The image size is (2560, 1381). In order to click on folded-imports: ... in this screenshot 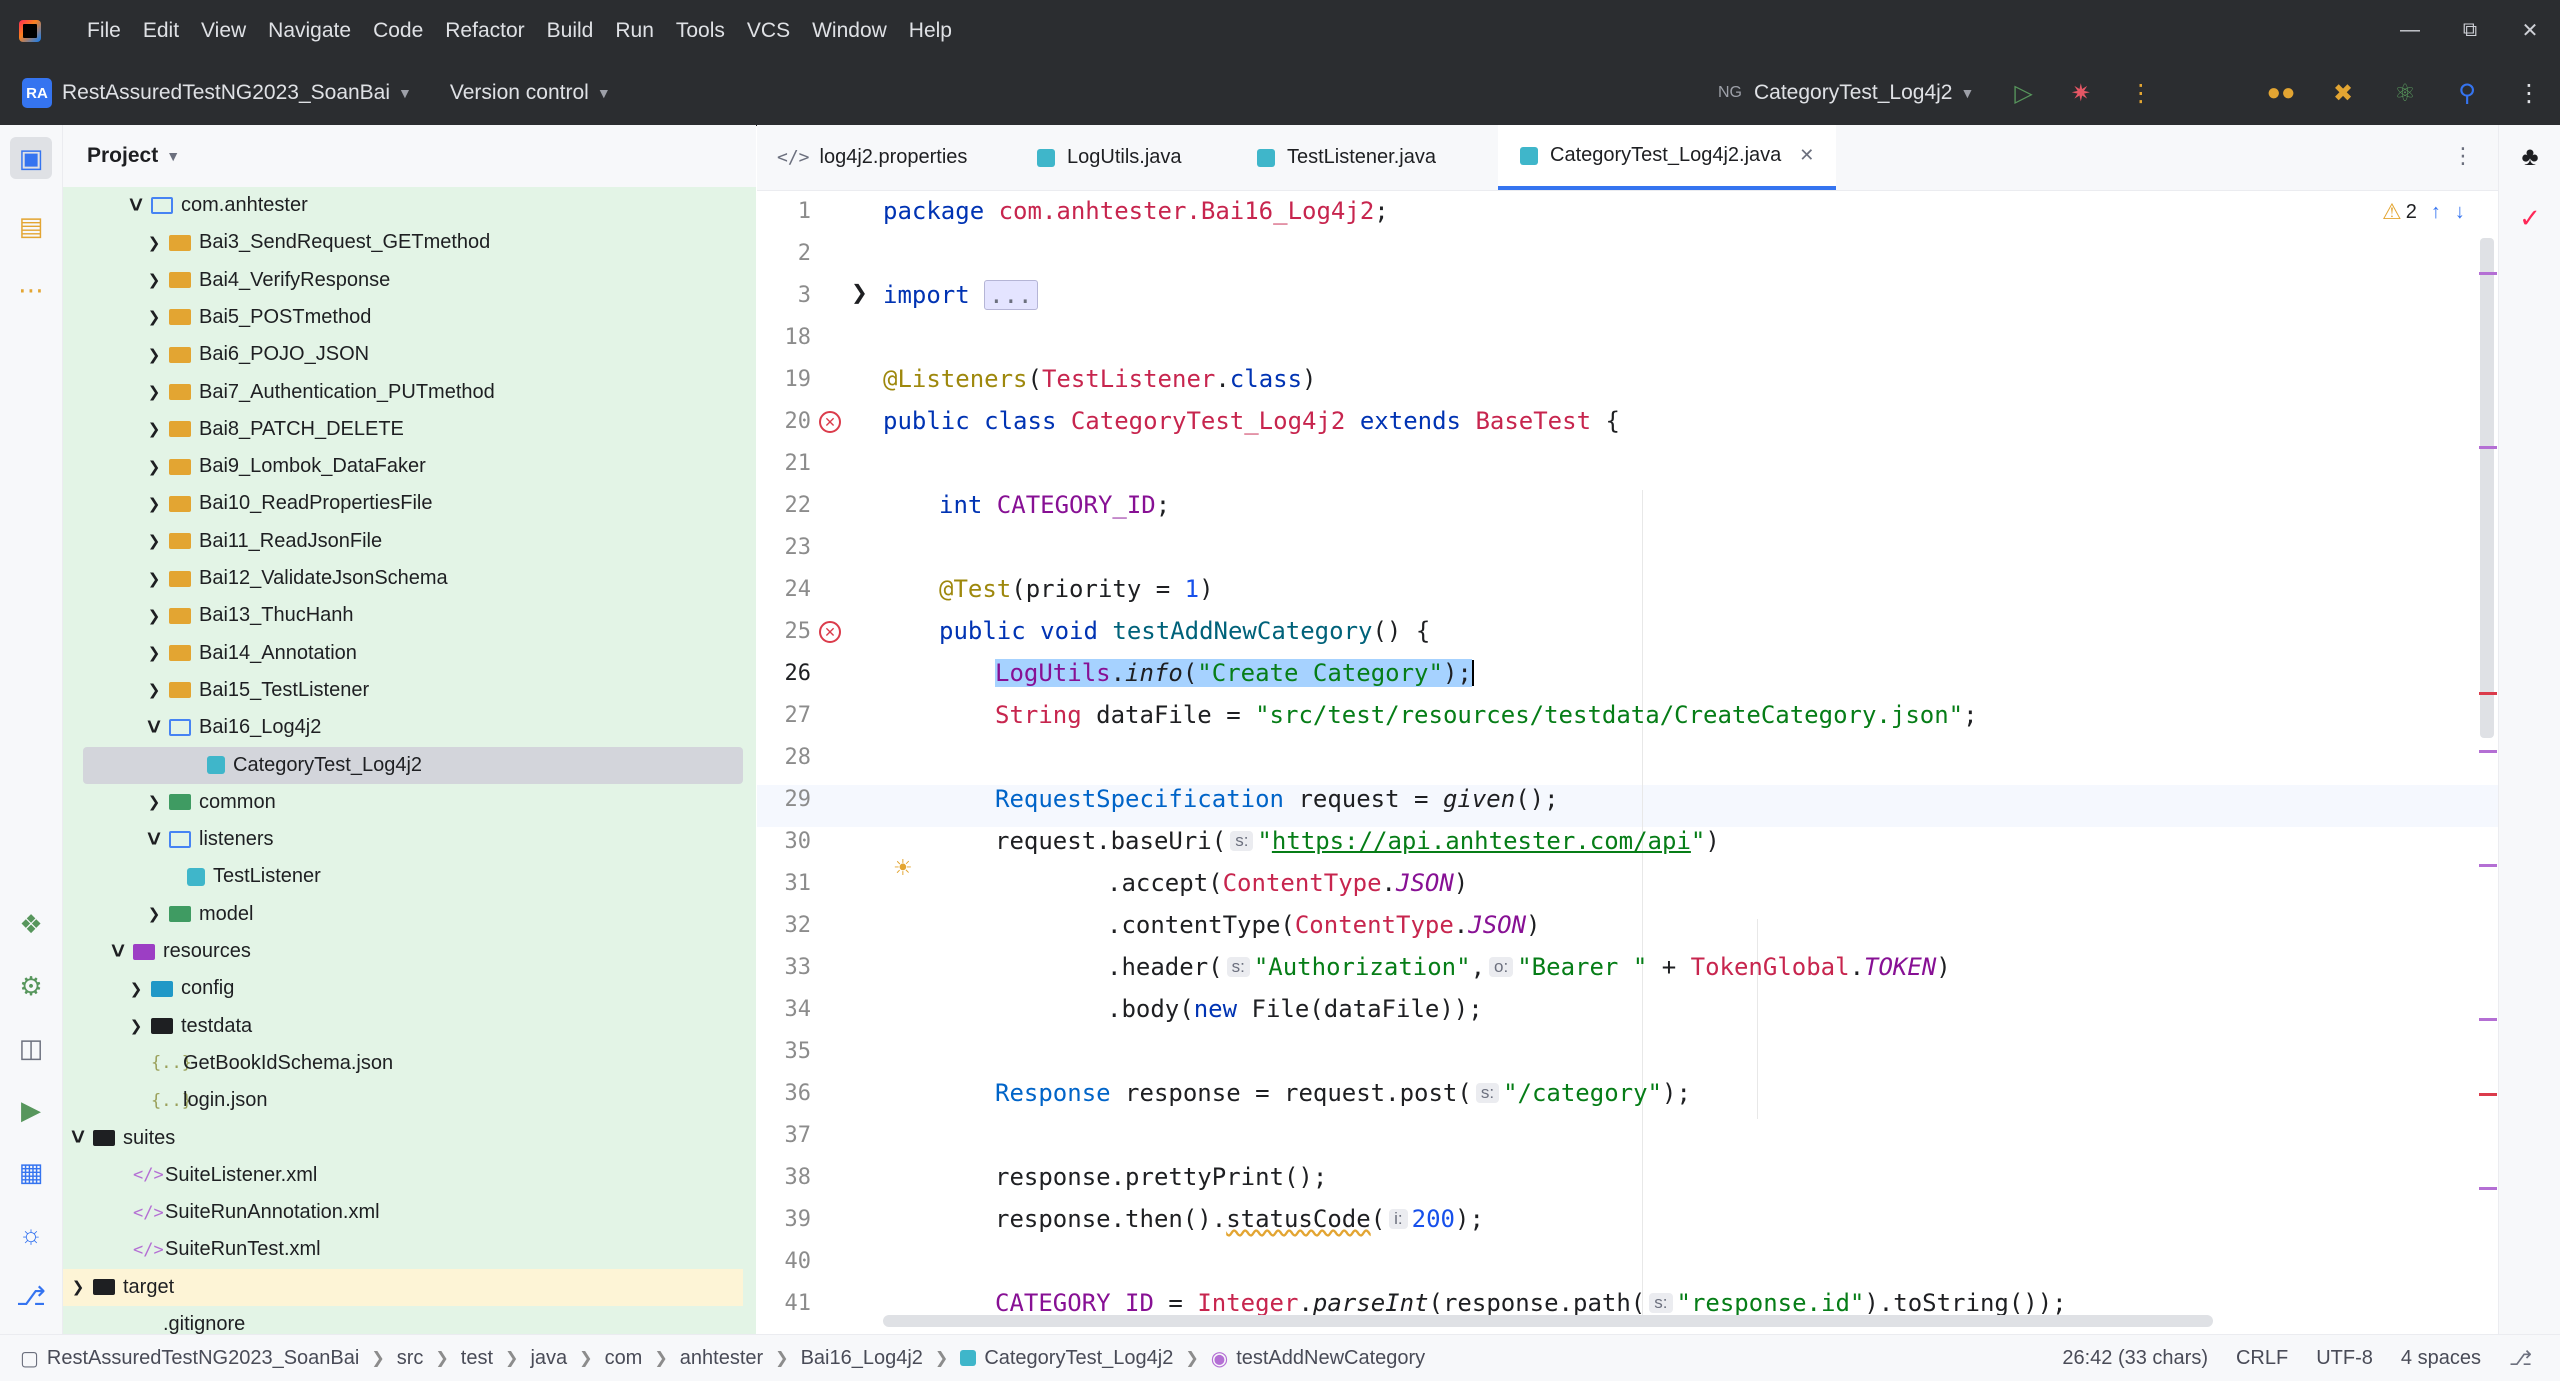, I will do `click(1011, 295)`.